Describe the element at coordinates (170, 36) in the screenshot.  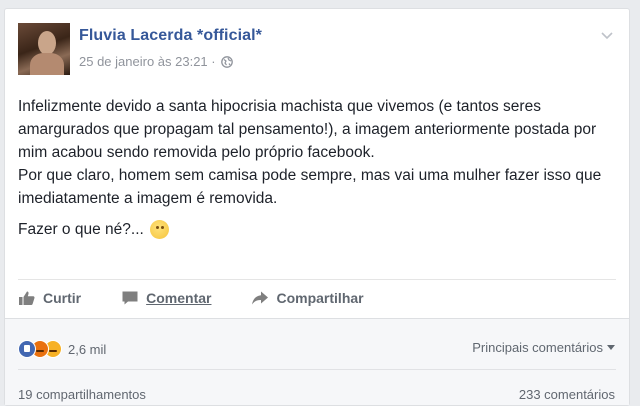
I see `author-name: Fluvia Lacerda *official*` at that location.